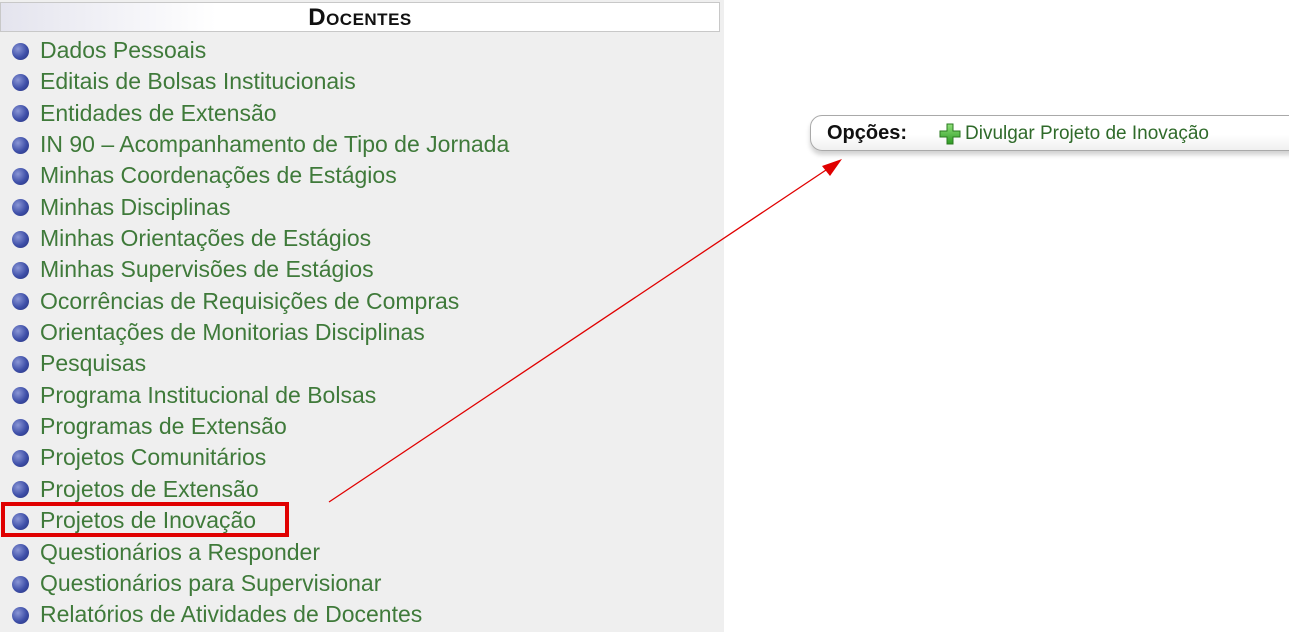 This screenshot has height=632, width=1289. Describe the element at coordinates (180, 551) in the screenshot. I see `menu-item-label: Questionários a Responder` at that location.